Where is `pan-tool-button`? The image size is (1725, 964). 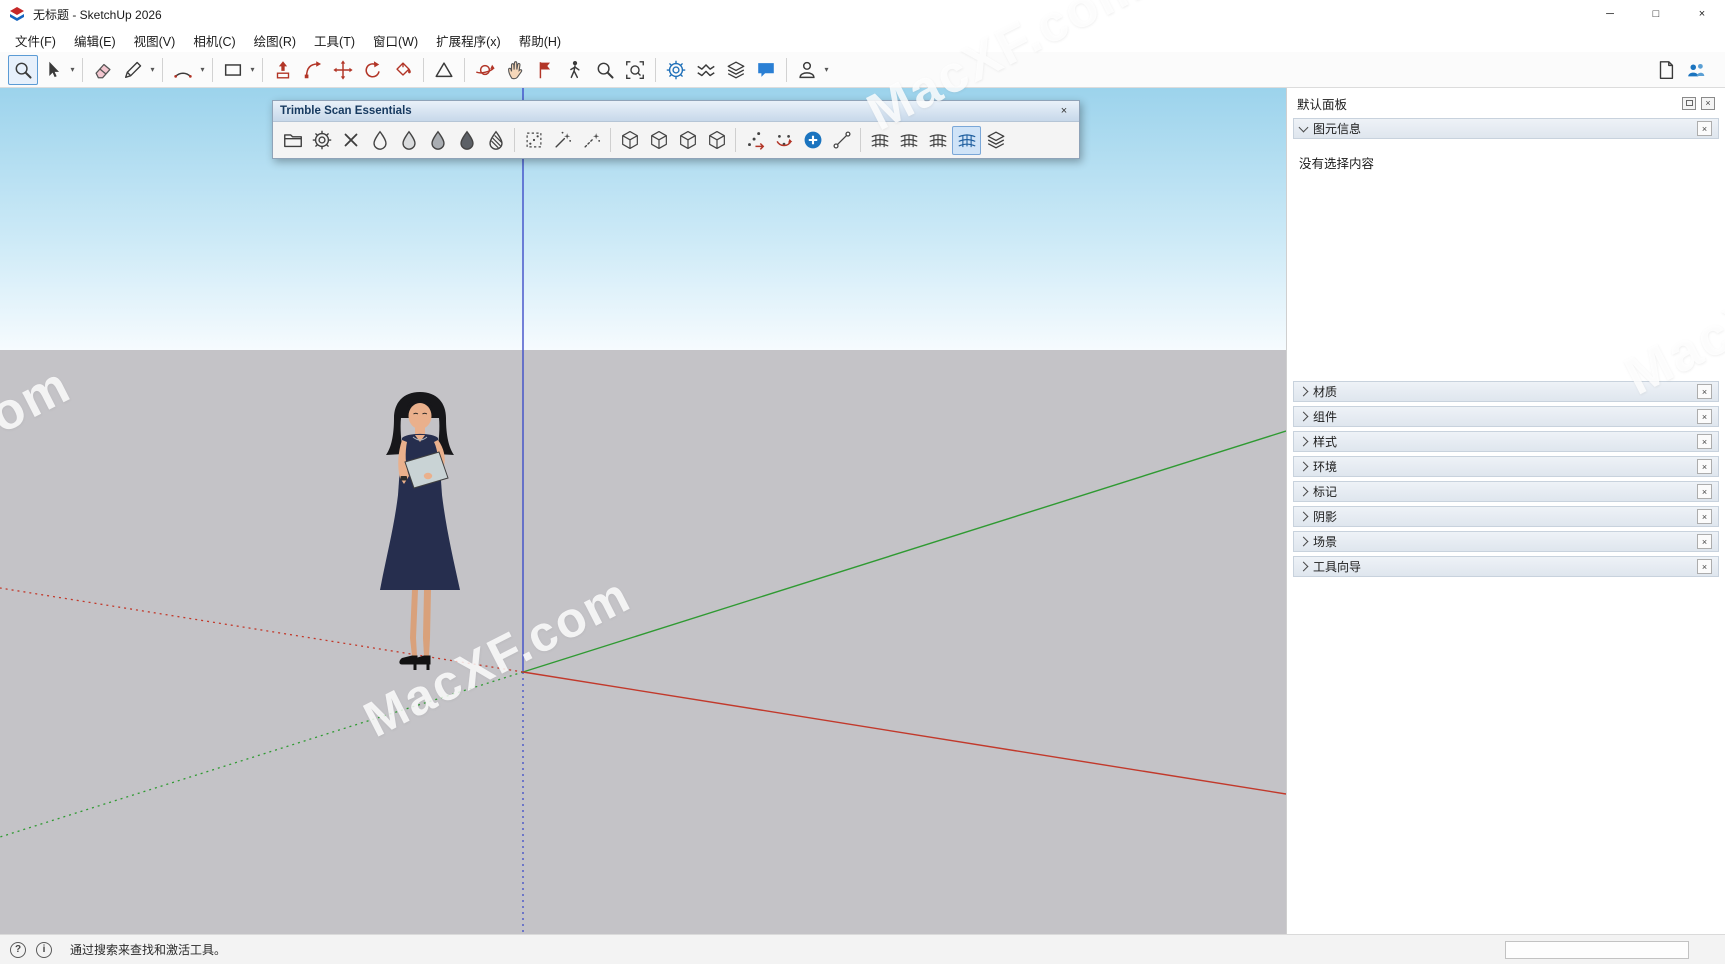
pan-tool-button is located at coordinates (515, 70).